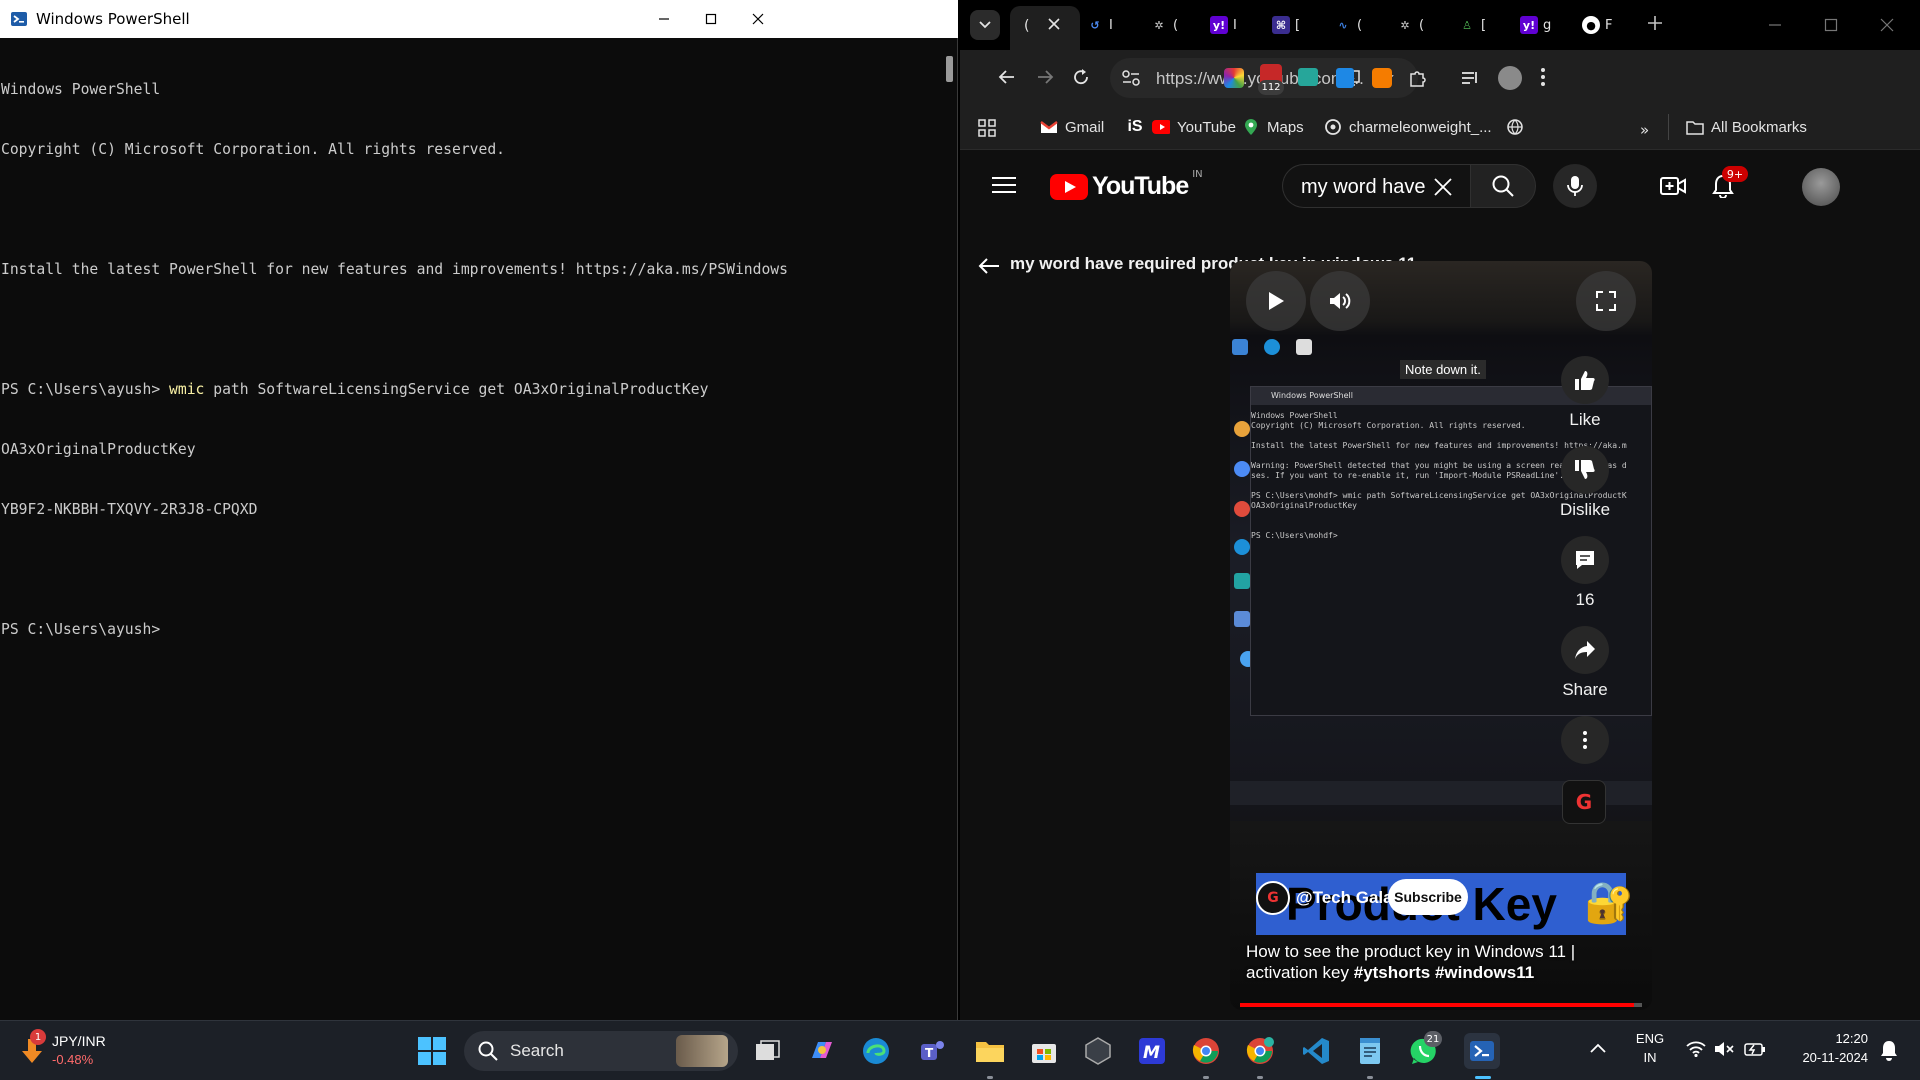  What do you see at coordinates (990, 1051) in the screenshot?
I see `file-explorer-icon` at bounding box center [990, 1051].